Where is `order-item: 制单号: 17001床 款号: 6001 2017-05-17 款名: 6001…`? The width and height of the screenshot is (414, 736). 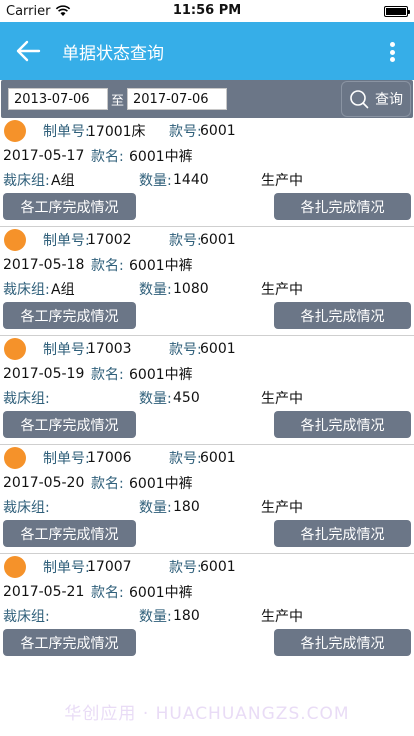 order-item: 制单号: 17001床 款号: 6001 2017-05-17 款名: 6001… is located at coordinates (207, 172).